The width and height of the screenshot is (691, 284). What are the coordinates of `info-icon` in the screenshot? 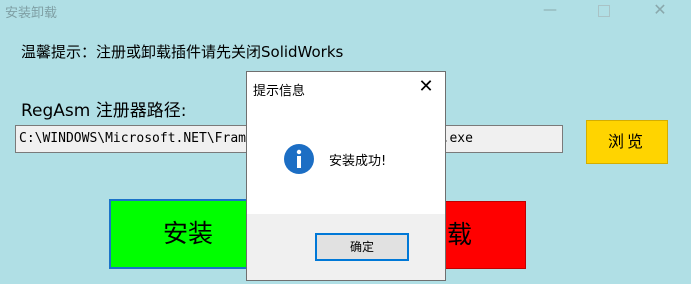 It's located at (299, 159).